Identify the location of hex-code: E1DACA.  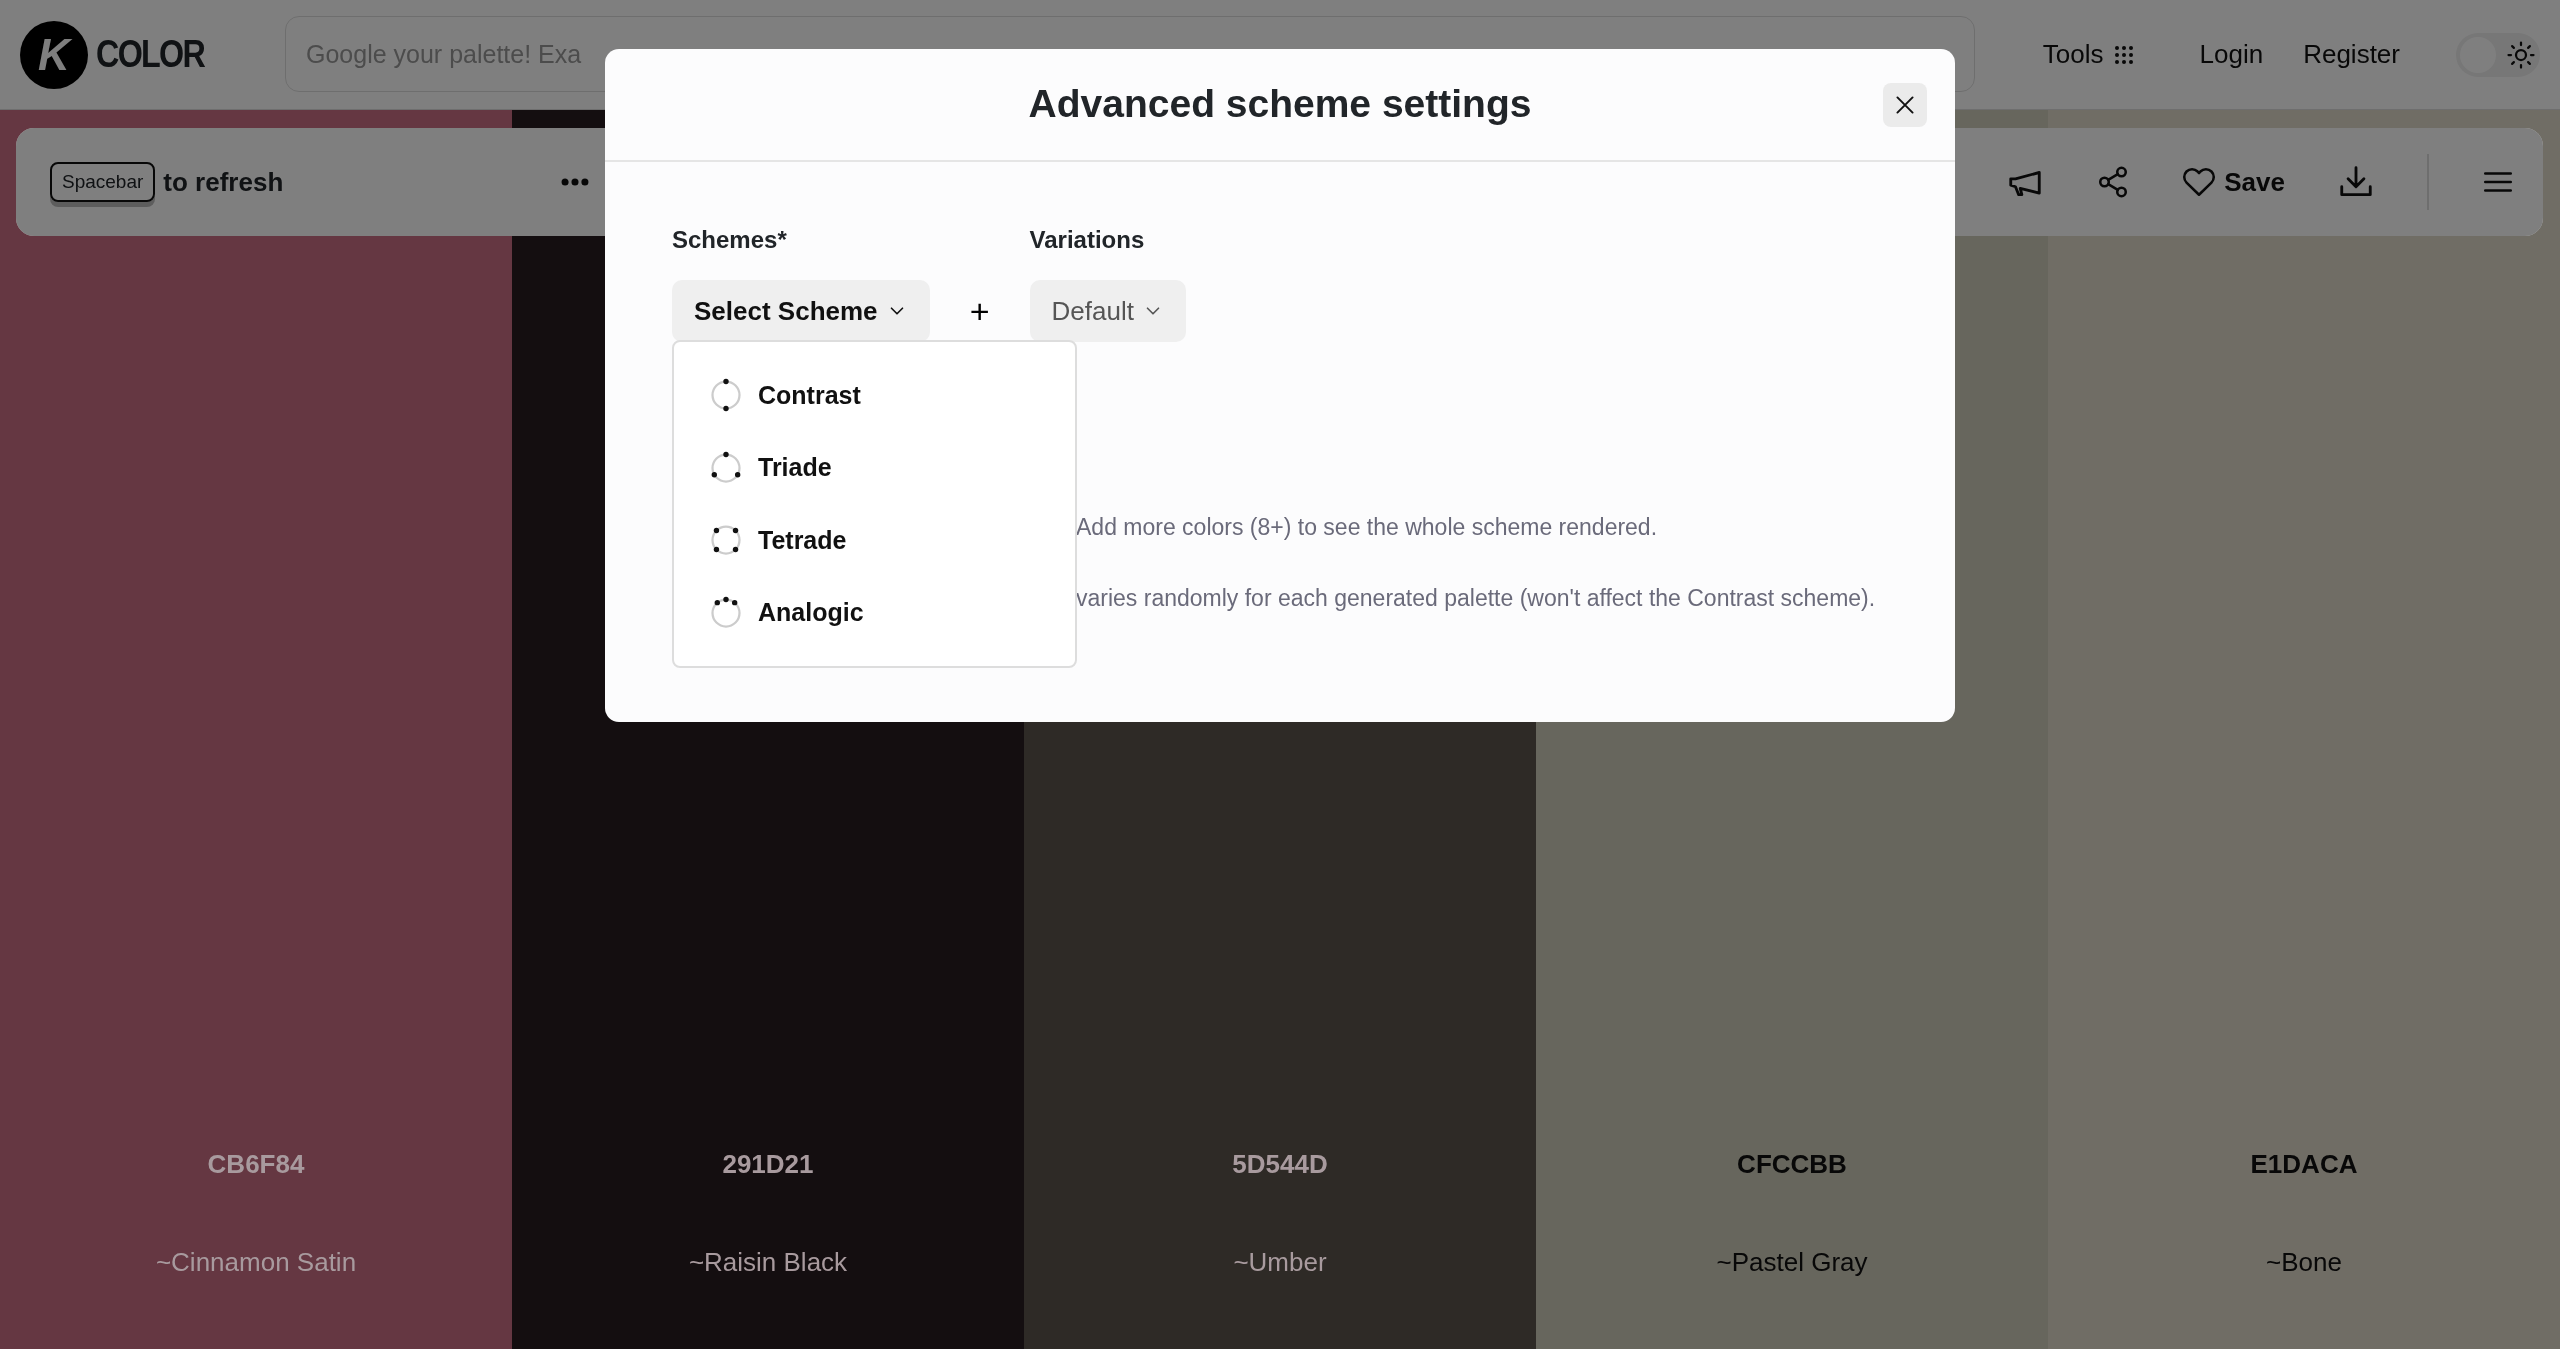
(2304, 1164).